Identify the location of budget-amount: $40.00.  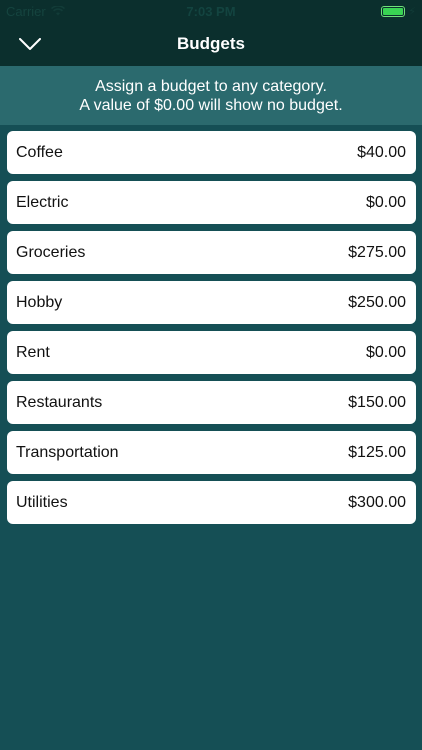
(381, 152).